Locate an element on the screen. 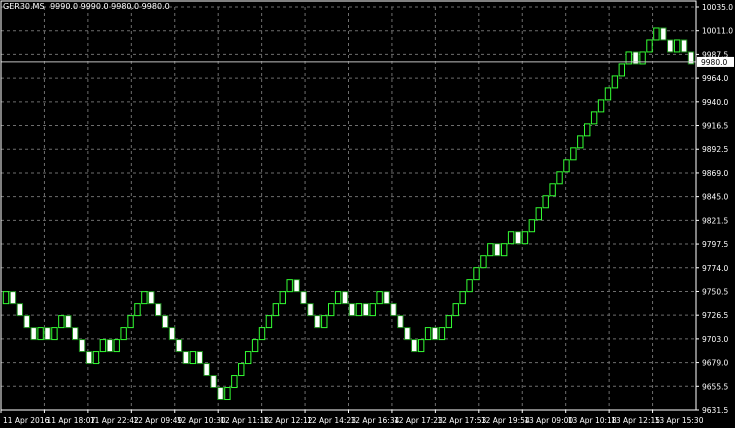 The image size is (735, 428). x-tick-label: 12 Apr 16:34 is located at coordinates (375, 420).